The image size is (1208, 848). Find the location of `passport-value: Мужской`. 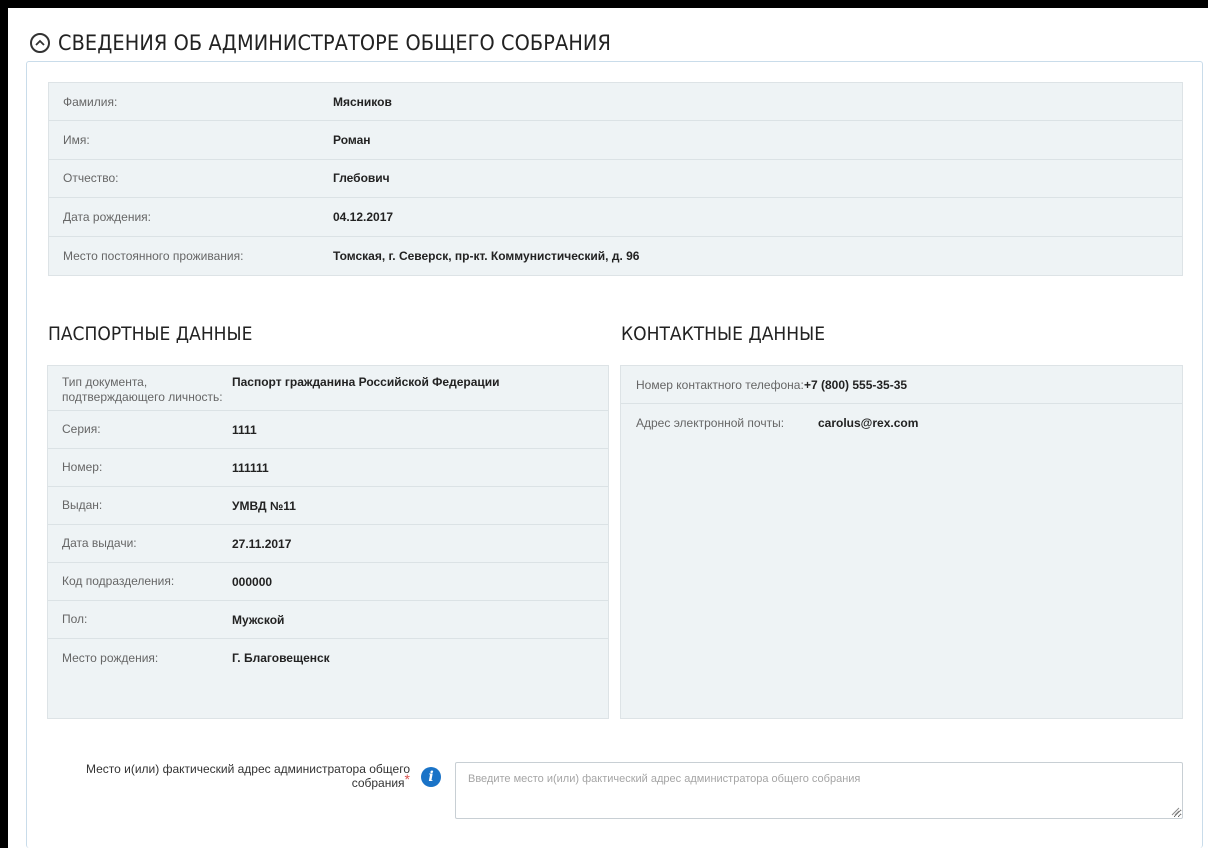

passport-value: Мужской is located at coordinates (258, 619).